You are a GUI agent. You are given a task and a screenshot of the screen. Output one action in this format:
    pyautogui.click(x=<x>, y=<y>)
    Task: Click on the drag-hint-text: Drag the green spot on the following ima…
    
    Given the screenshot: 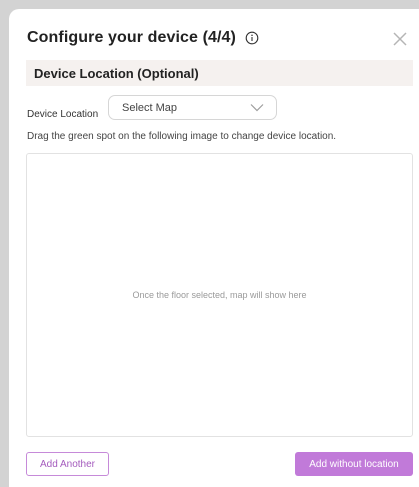 What is the action you would take?
    pyautogui.click(x=182, y=136)
    